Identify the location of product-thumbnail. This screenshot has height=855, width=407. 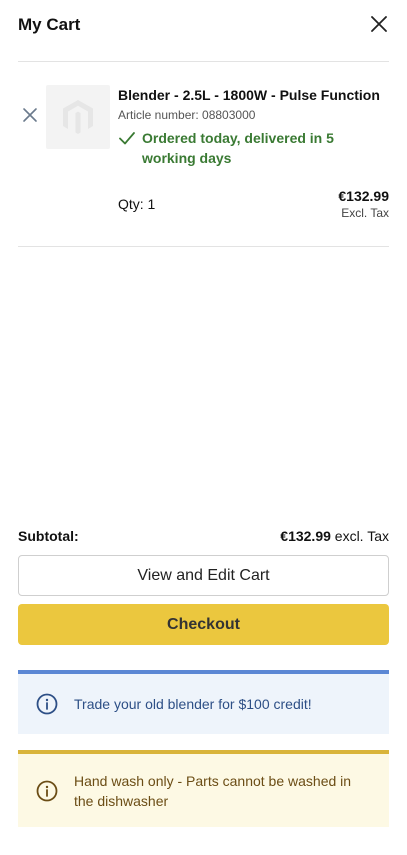
(78, 117).